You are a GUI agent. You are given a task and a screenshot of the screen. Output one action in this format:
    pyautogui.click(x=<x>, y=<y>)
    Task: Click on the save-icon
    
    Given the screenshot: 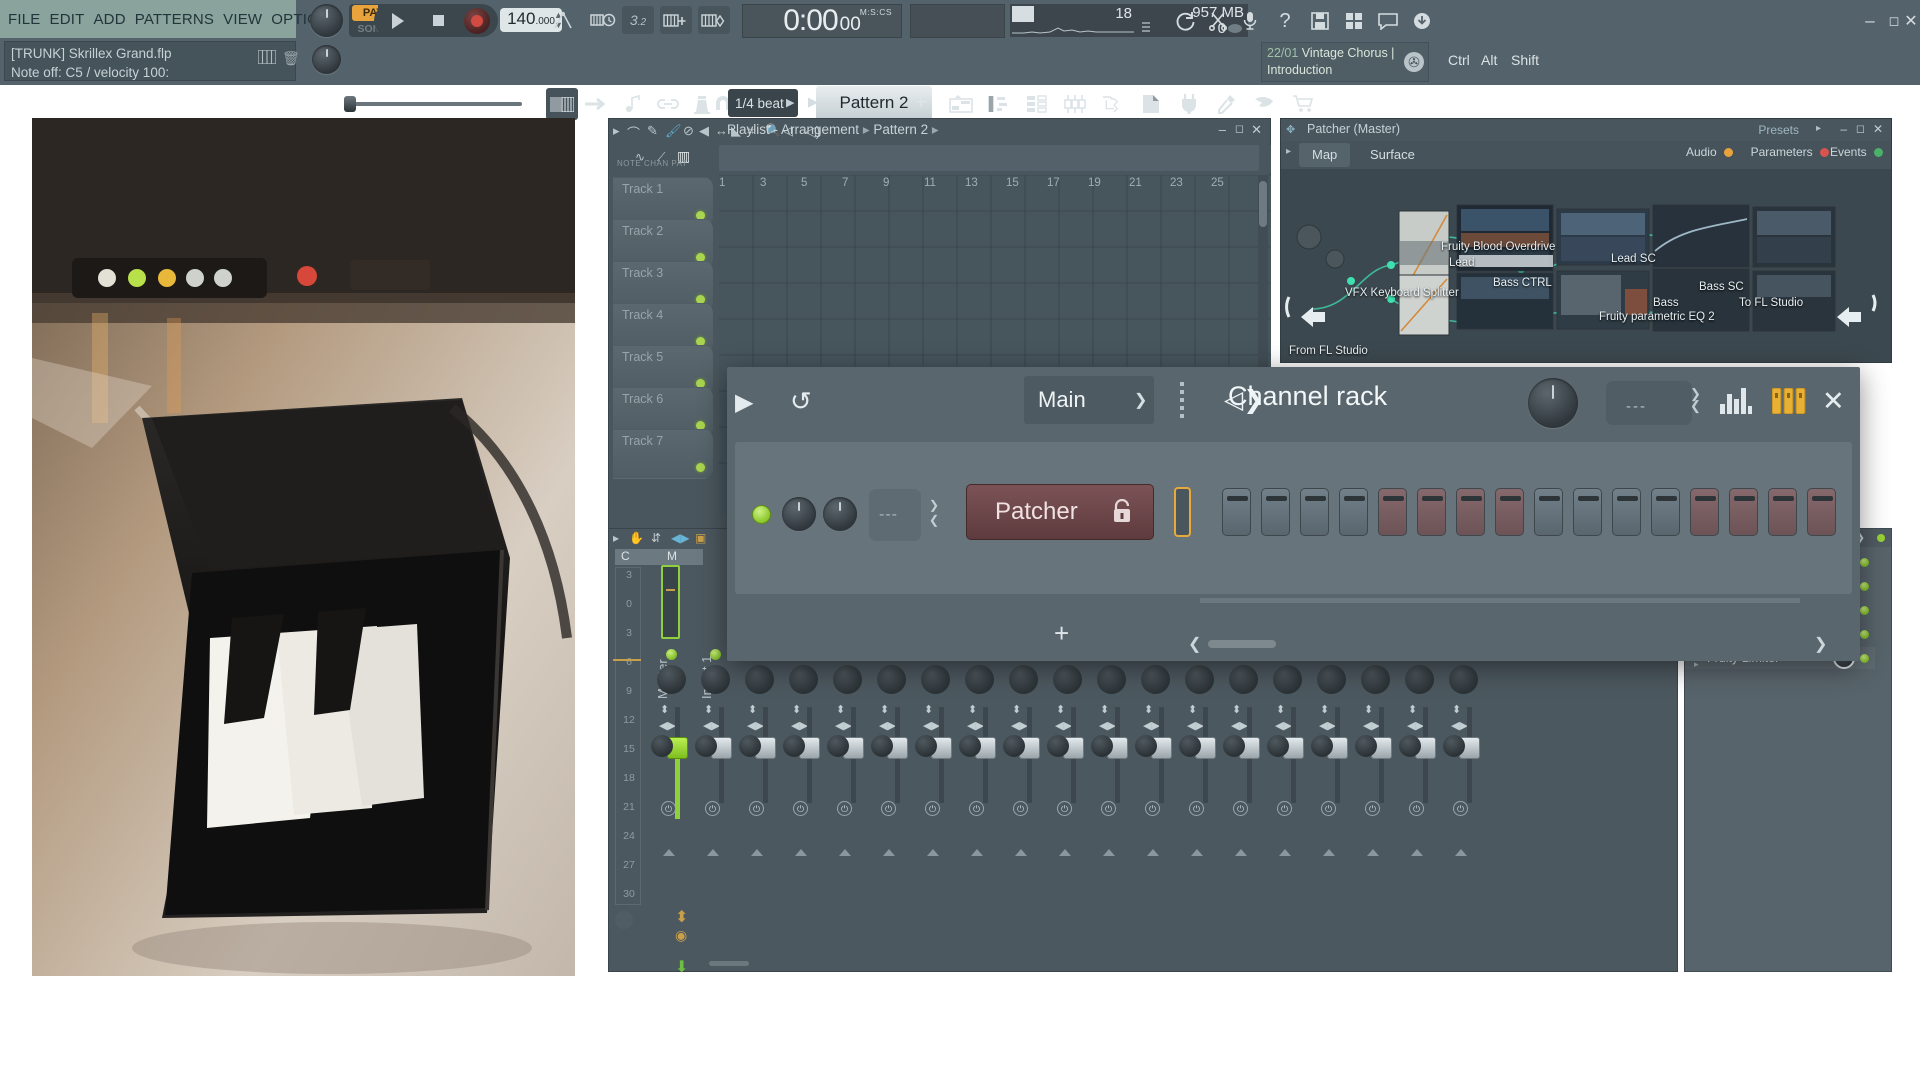 What is the action you would take?
    pyautogui.click(x=1320, y=21)
    